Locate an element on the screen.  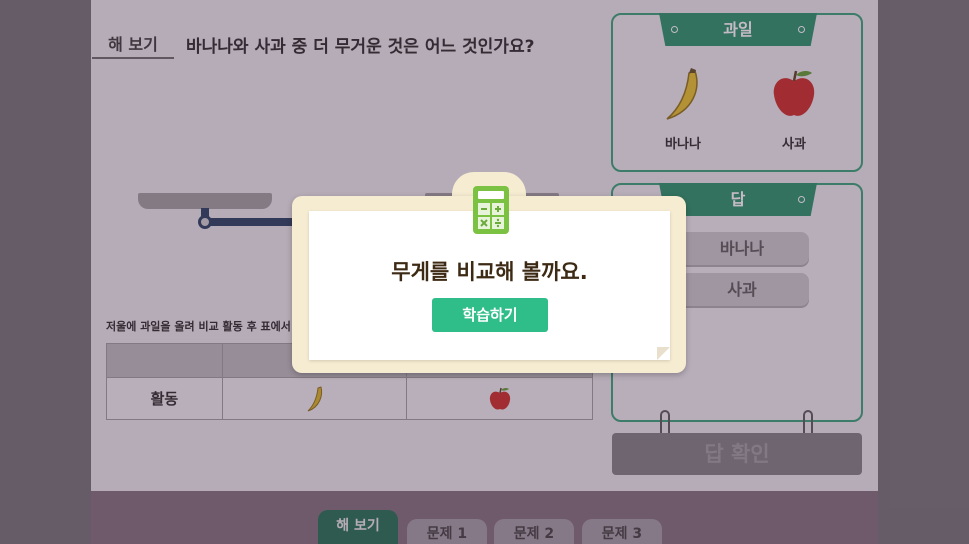
calculator-icon is located at coordinates (491, 210).